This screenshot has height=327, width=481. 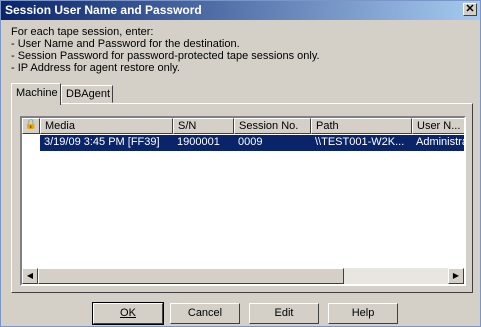 I want to click on left-arrow-icon: ◀, so click(x=30, y=275).